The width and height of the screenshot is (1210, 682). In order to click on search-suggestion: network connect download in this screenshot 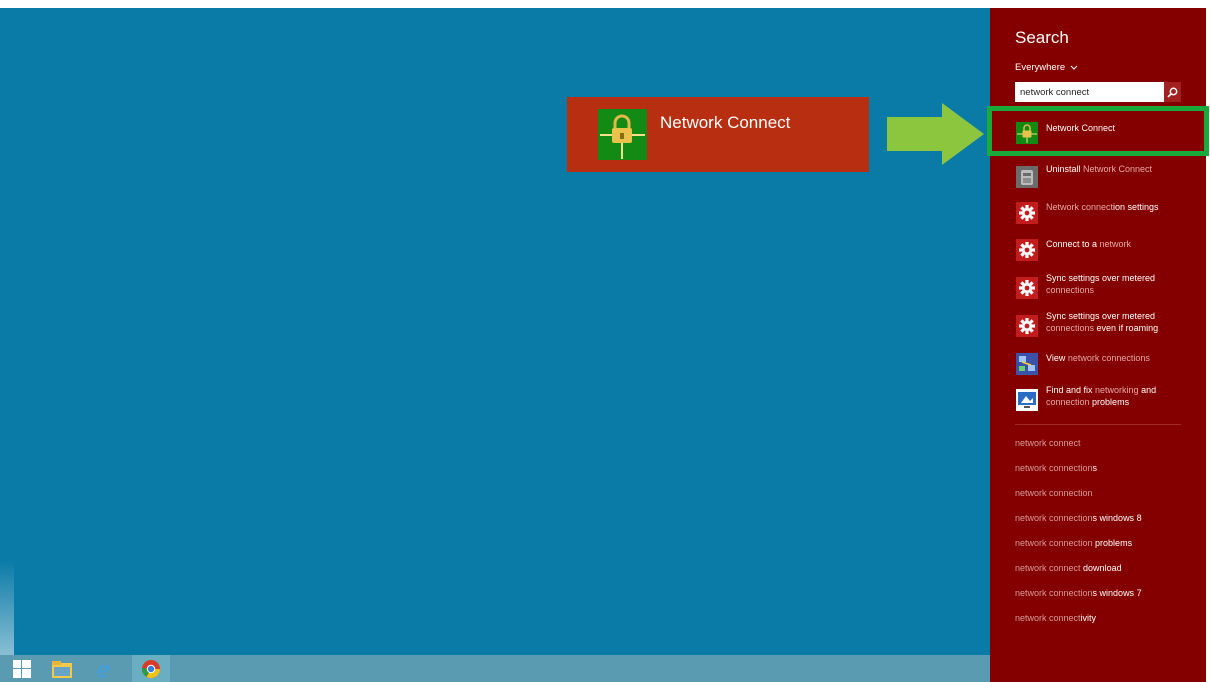, I will do `click(1068, 568)`.